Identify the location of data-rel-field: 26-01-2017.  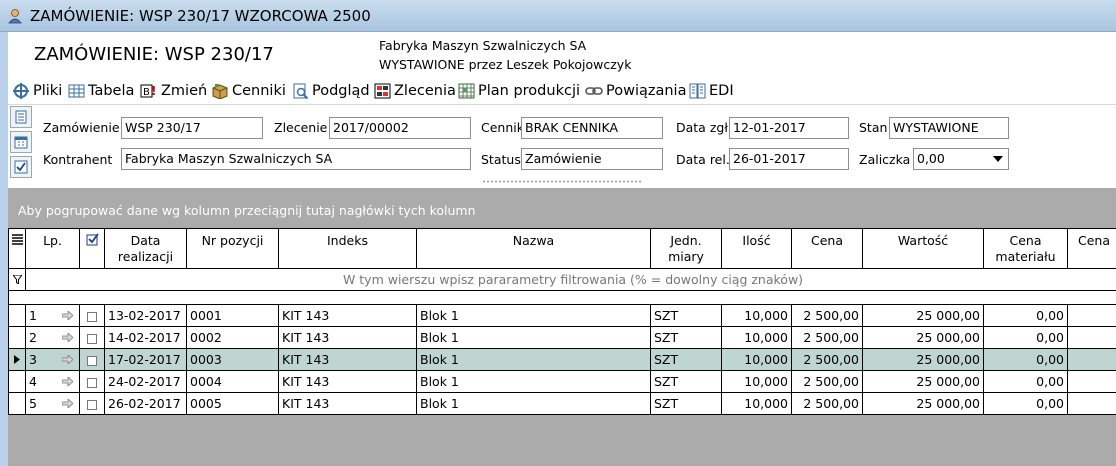
(789, 159).